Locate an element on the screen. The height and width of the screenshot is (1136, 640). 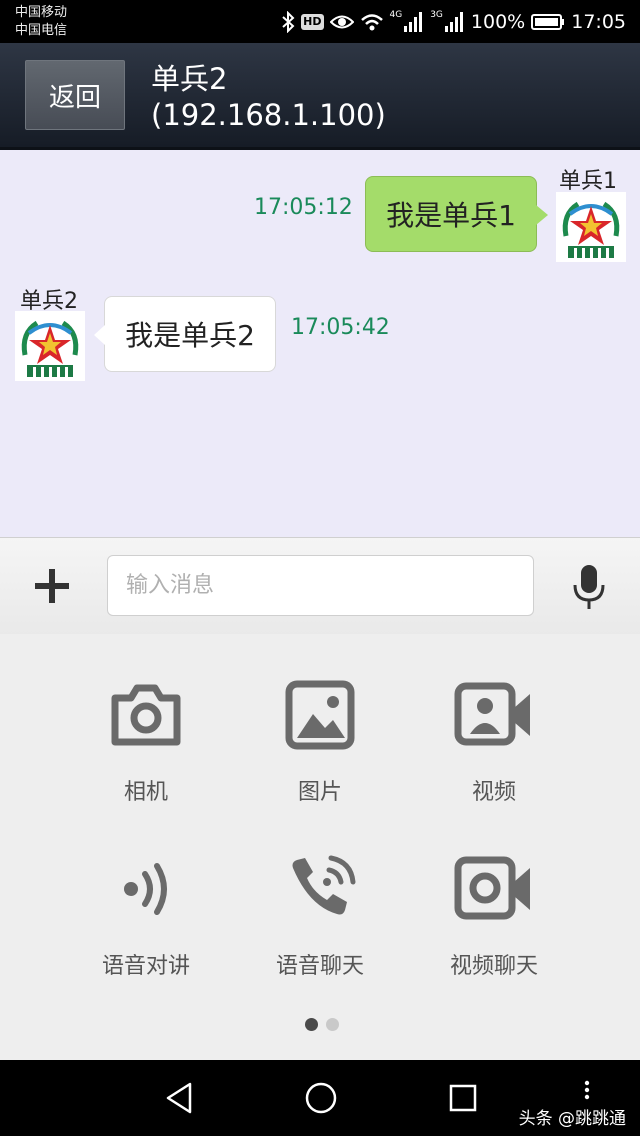
sender-name: 单兵1 is located at coordinates (588, 181).